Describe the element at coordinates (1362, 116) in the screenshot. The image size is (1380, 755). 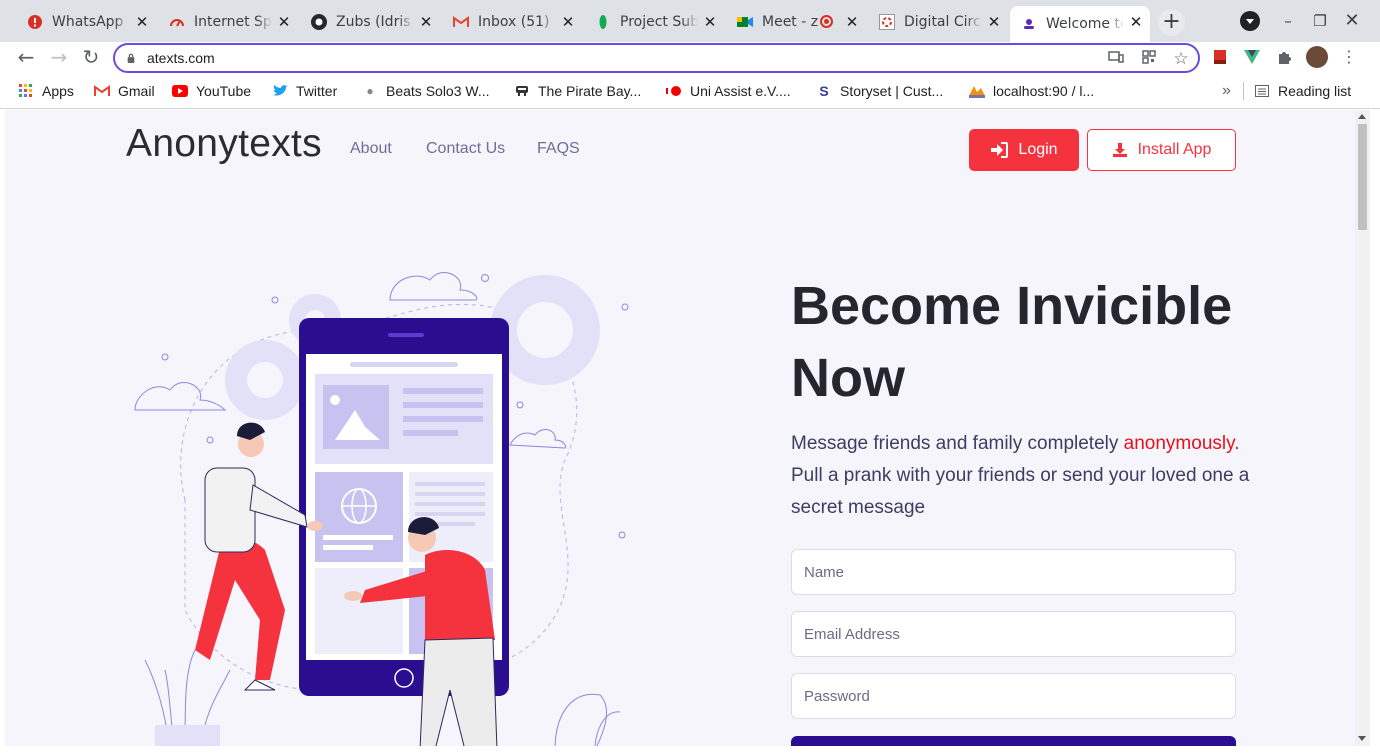
I see `scroll-up-arrow-icon` at that location.